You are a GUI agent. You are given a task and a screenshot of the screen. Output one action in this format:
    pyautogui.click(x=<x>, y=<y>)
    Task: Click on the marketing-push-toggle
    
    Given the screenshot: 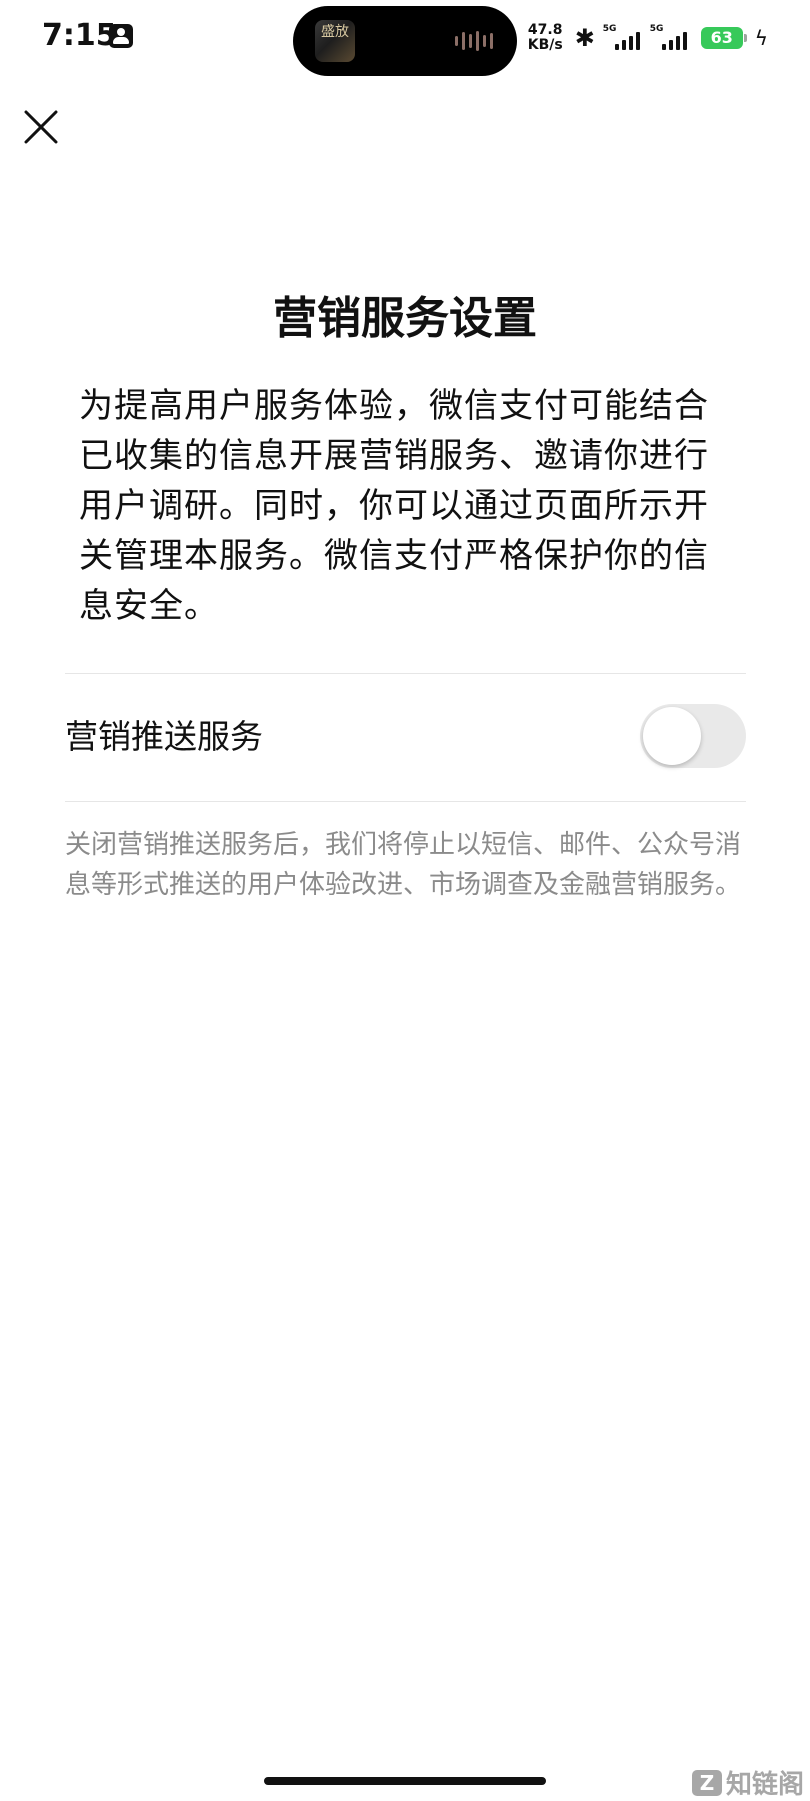 What is the action you would take?
    pyautogui.click(x=693, y=736)
    